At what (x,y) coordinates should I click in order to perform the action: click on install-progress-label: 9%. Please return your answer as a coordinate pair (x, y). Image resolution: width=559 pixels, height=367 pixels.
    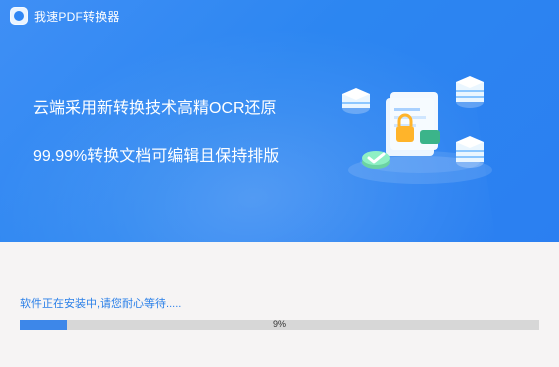
    Looking at the image, I should click on (279, 324).